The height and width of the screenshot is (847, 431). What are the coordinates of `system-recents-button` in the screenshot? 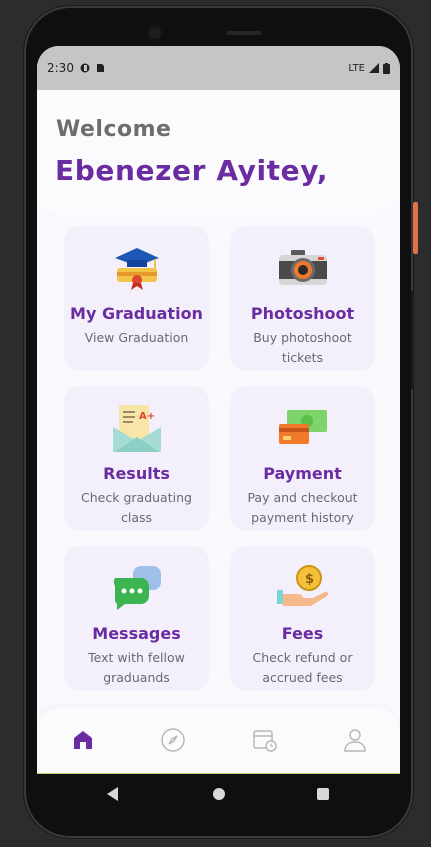 It's located at (323, 794).